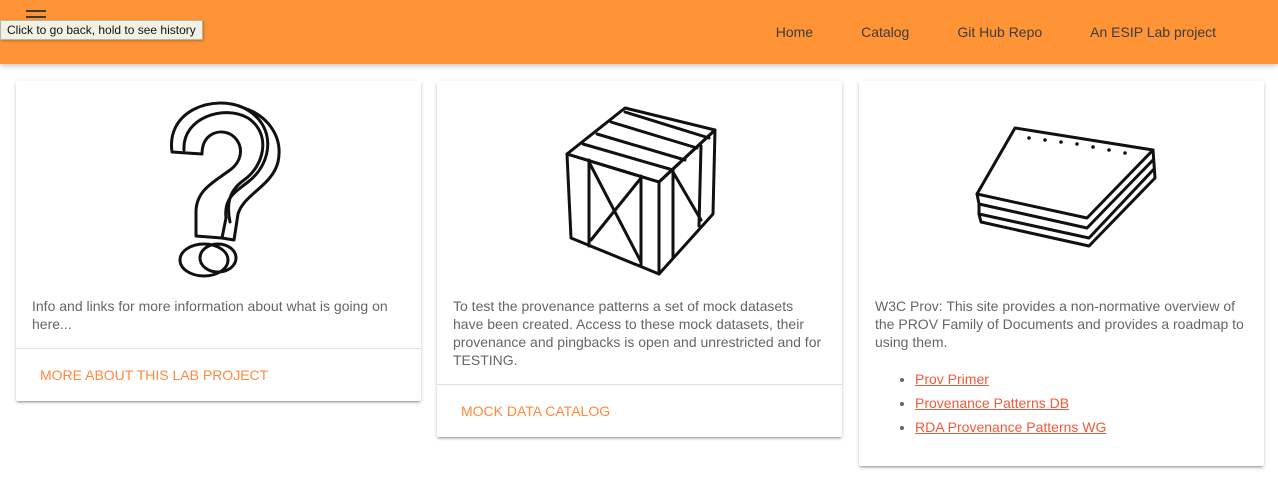  I want to click on nav-link-home: Home, so click(794, 32).